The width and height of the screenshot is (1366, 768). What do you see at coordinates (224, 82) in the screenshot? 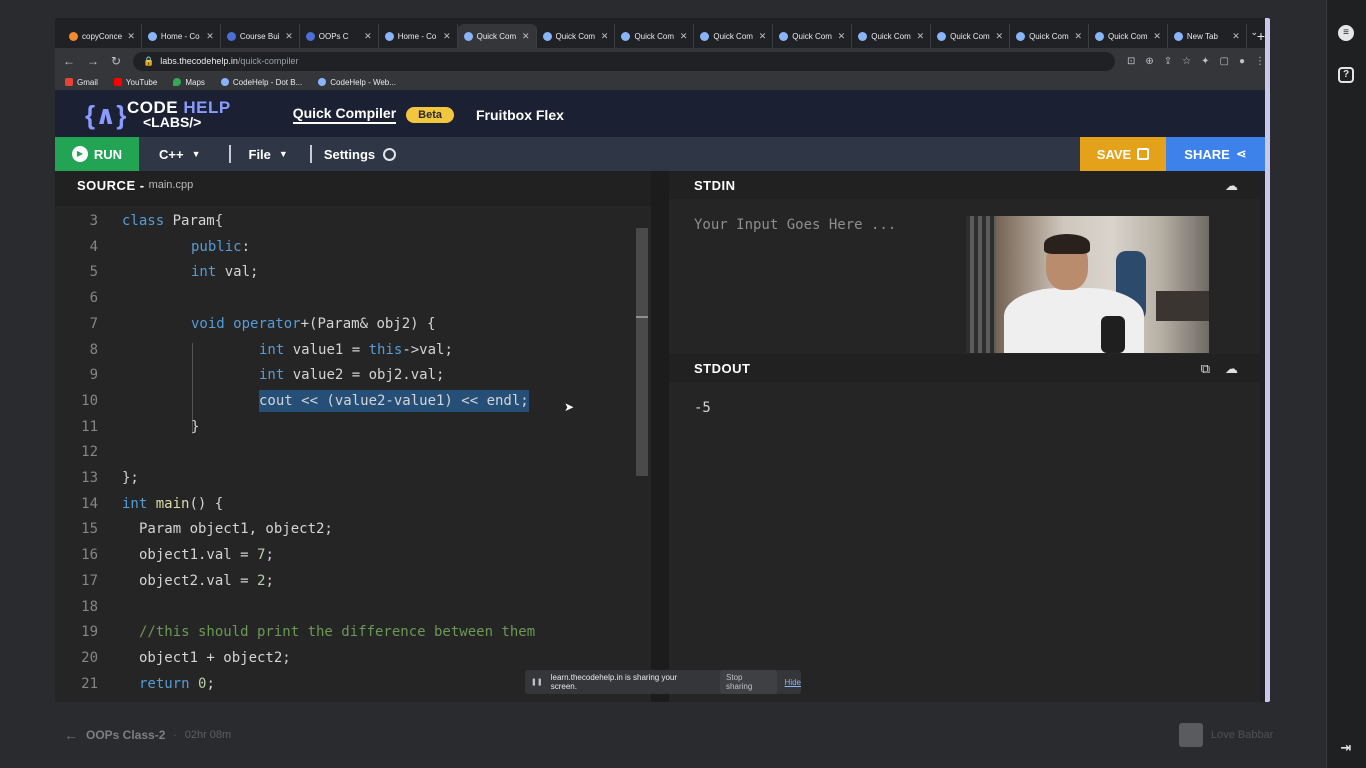
I see `ch-icon` at bounding box center [224, 82].